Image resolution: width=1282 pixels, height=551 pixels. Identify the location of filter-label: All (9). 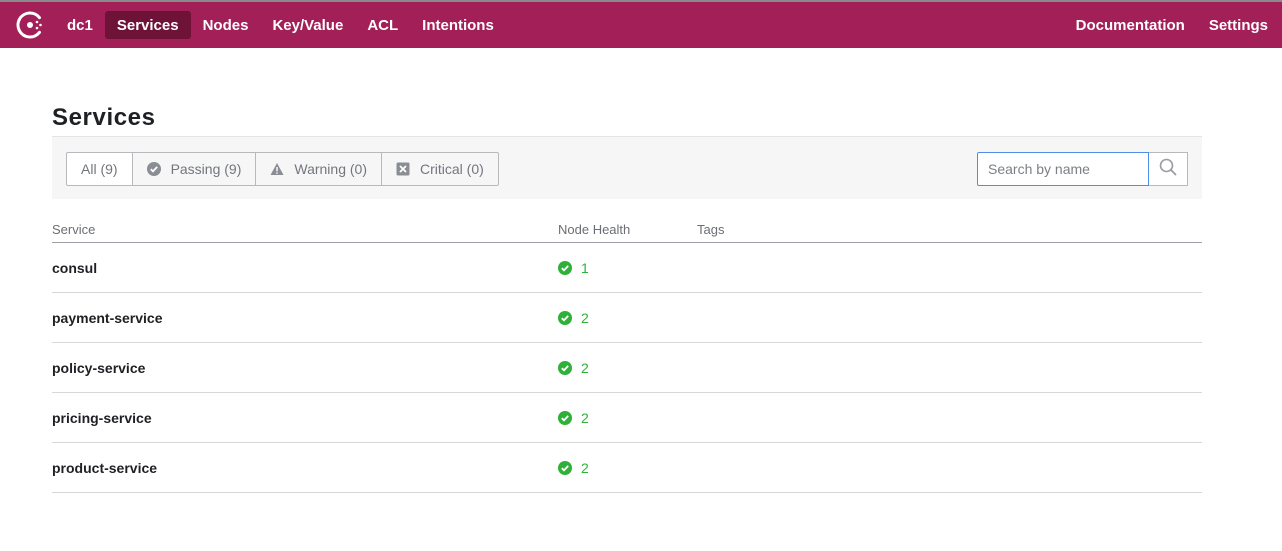
(99, 169).